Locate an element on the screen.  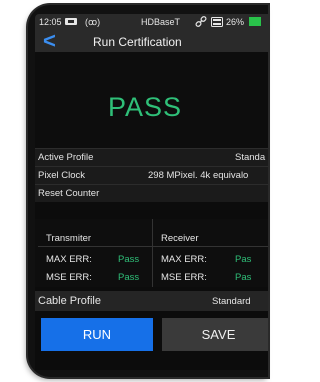
info-label: Reset Counter is located at coordinates (69, 193).